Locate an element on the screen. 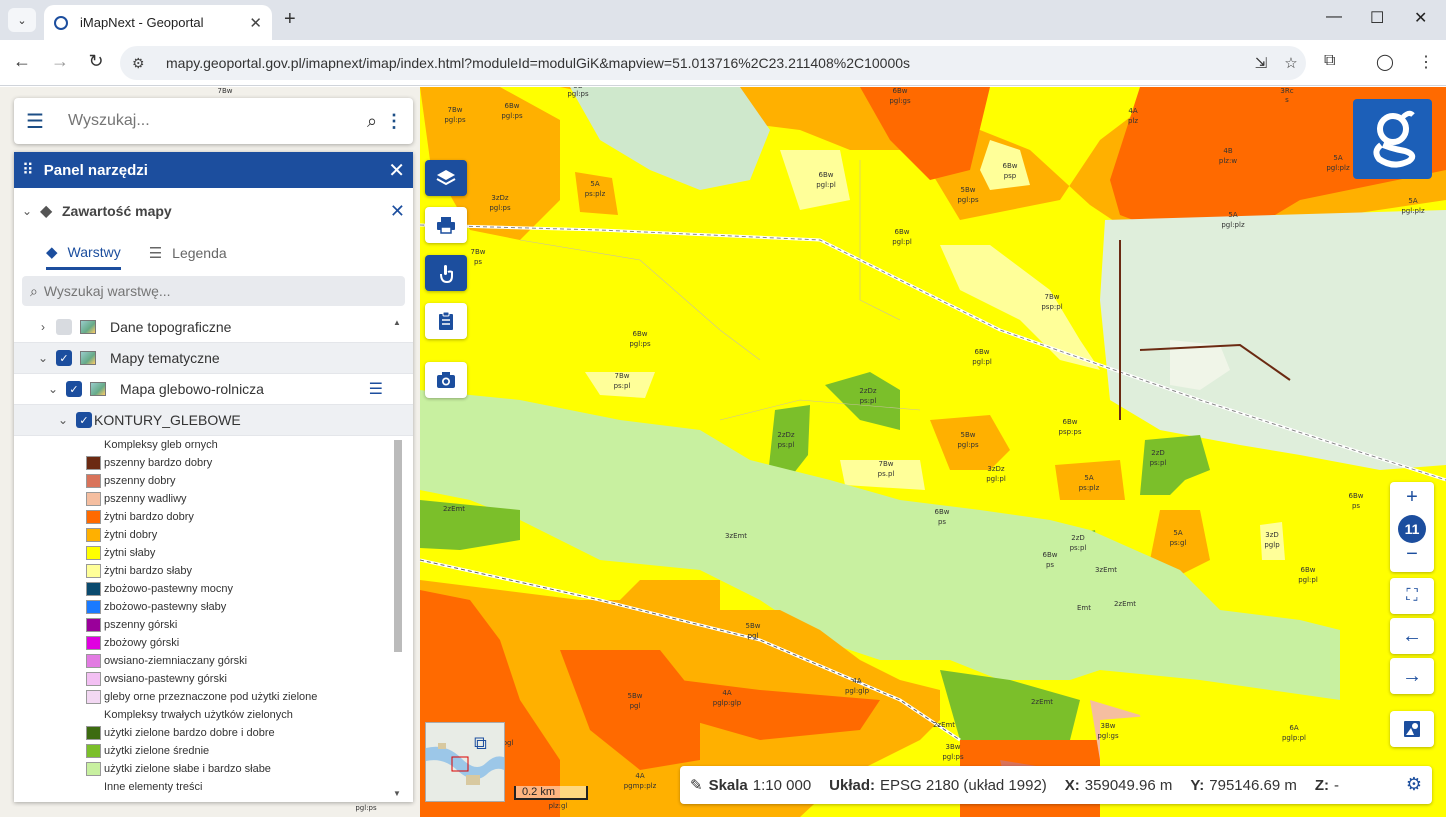 The height and width of the screenshot is (817, 1446). layer-row-topo: › Dane topograficzne is located at coordinates (213, 327).